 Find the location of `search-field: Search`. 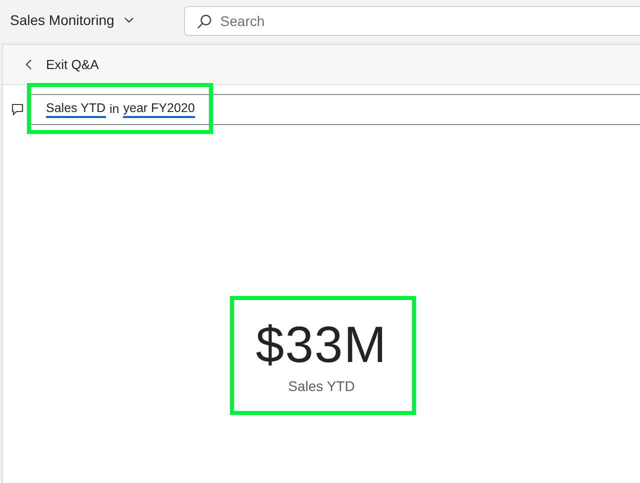

search-field: Search is located at coordinates (429, 21).